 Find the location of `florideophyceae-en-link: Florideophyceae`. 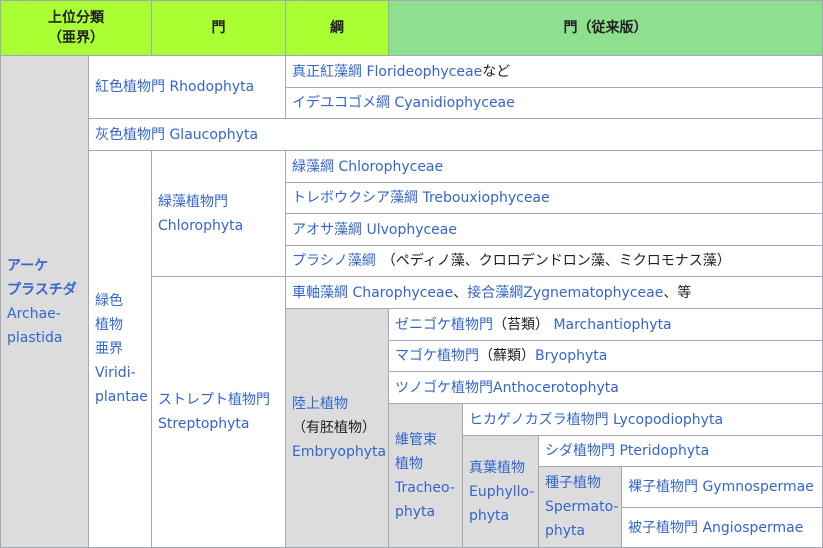

florideophyceae-en-link: Florideophyceae is located at coordinates (424, 72).